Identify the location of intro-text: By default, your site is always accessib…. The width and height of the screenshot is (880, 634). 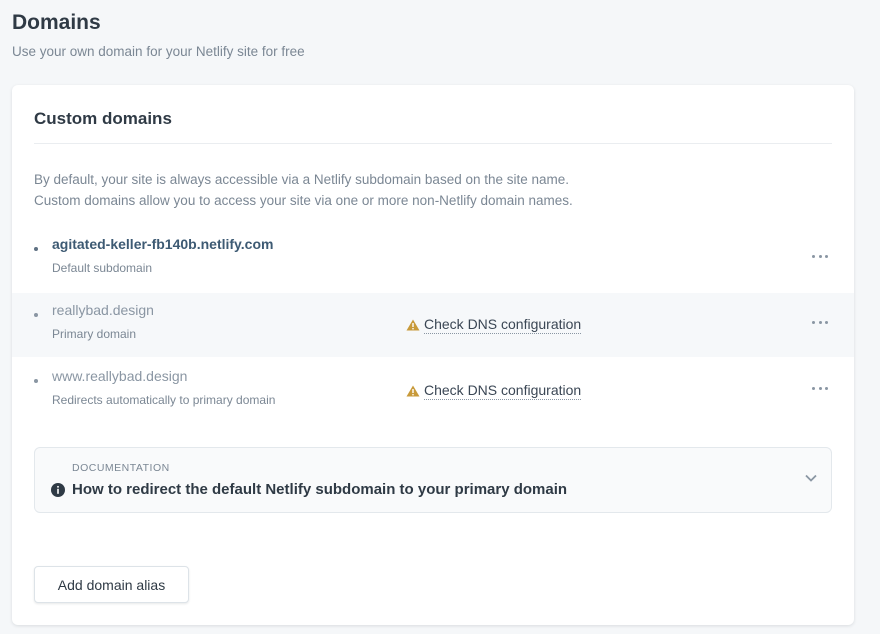
(303, 190).